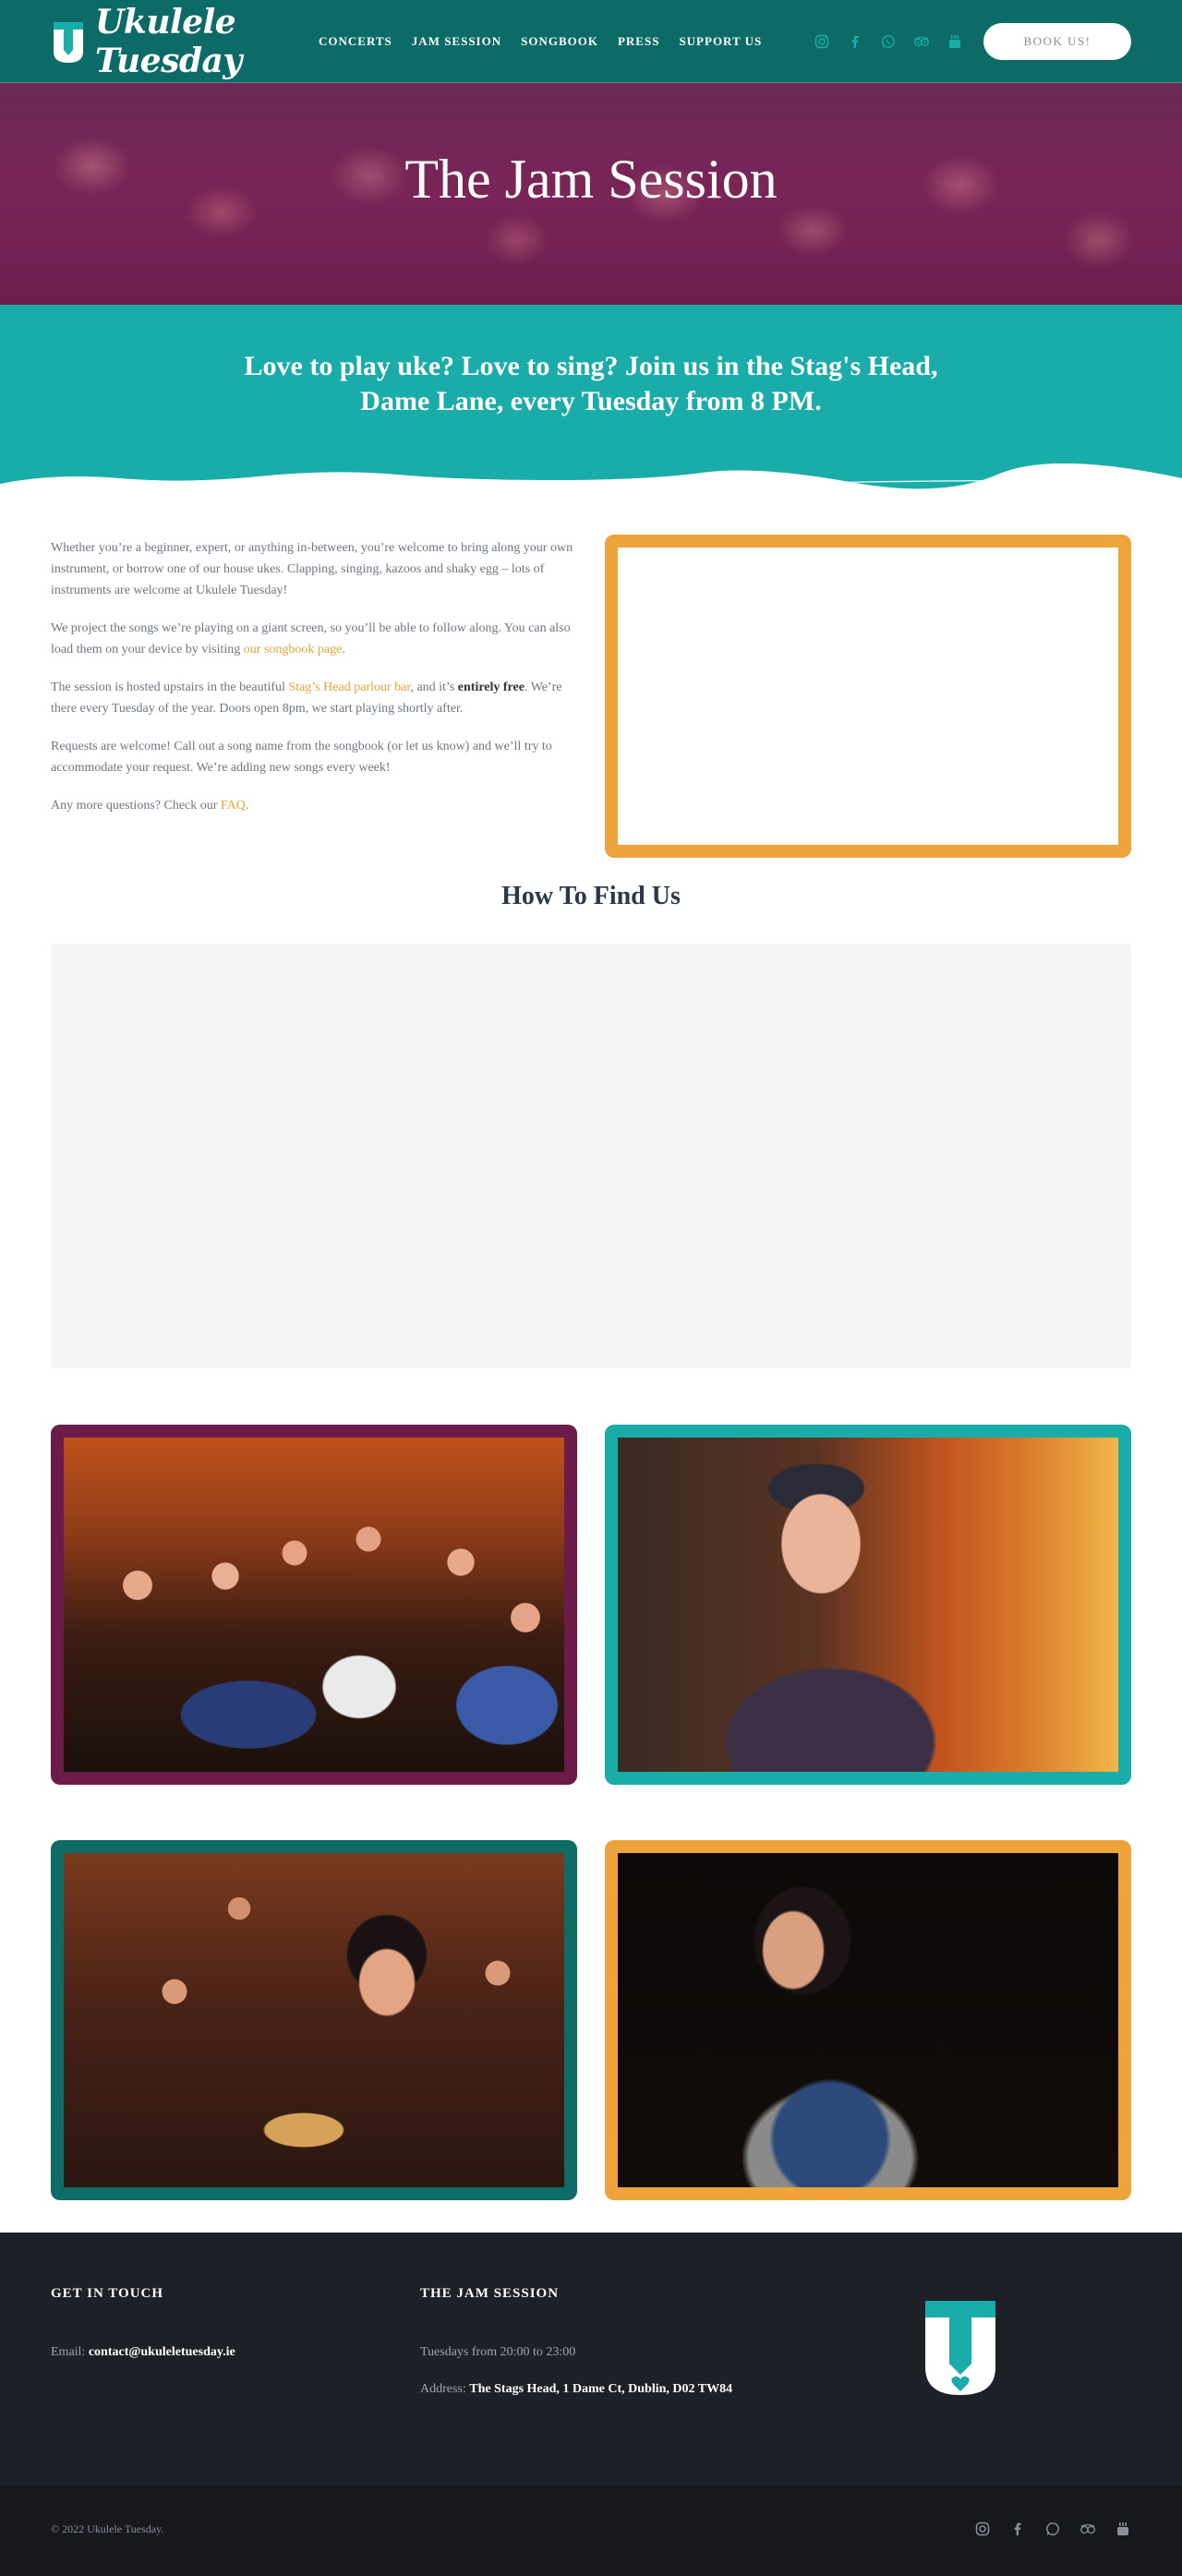 Image resolution: width=1182 pixels, height=2576 pixels. I want to click on photo-player-dark, so click(868, 2020).